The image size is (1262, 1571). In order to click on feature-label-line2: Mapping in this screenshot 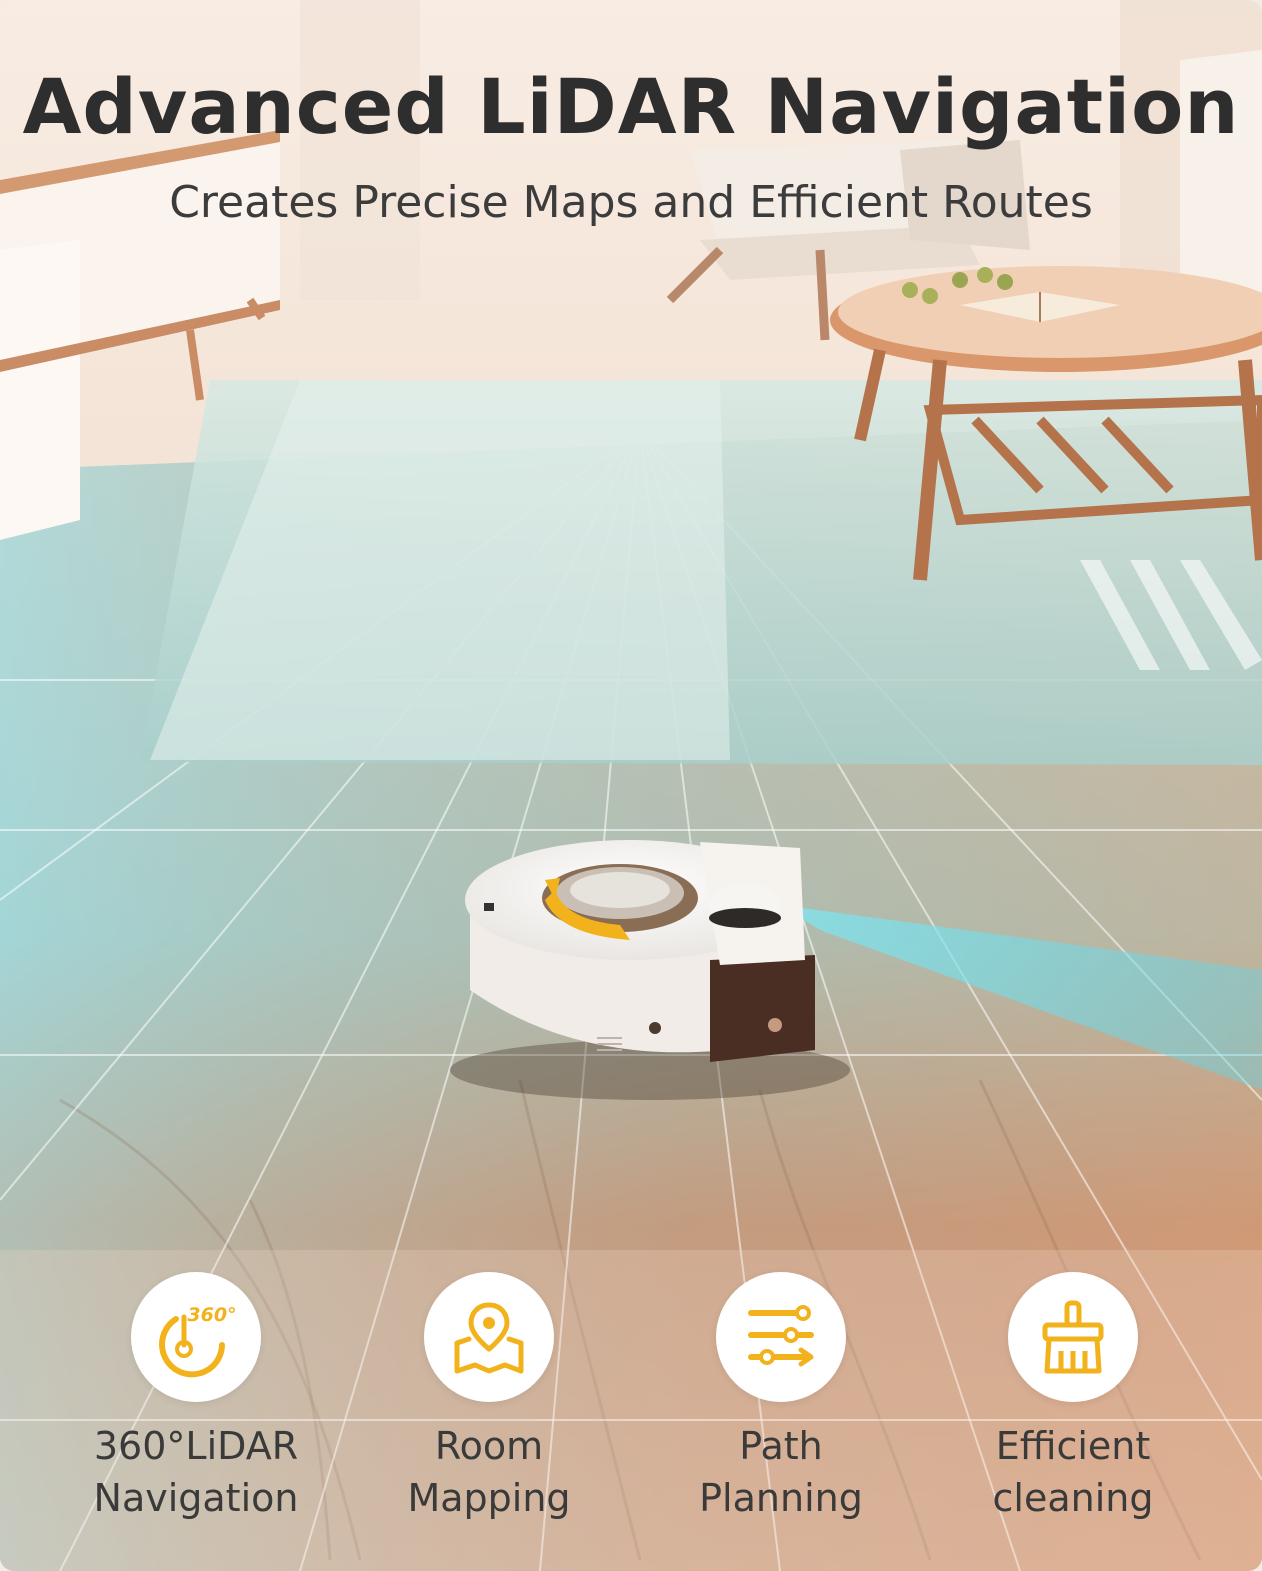, I will do `click(489, 1498)`.